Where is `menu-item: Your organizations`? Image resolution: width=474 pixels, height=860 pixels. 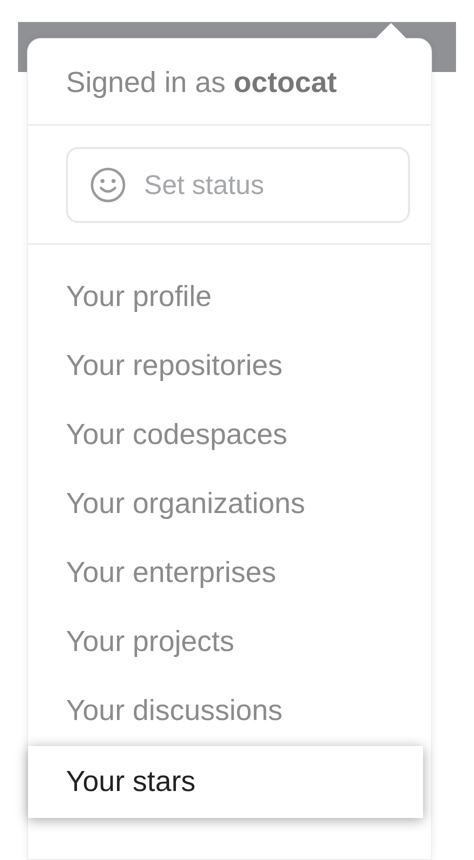 menu-item: Your organizations is located at coordinates (229, 504).